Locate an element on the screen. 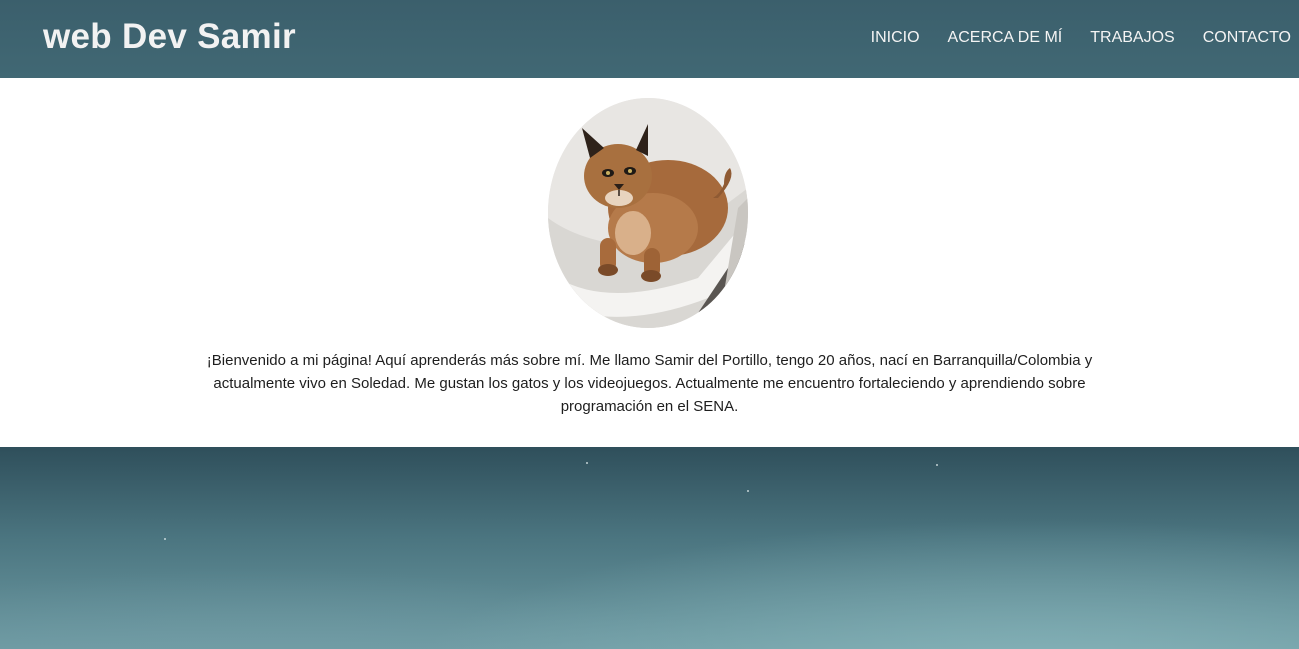 This screenshot has height=649, width=1299. caracal-cat-icon is located at coordinates (648, 213).